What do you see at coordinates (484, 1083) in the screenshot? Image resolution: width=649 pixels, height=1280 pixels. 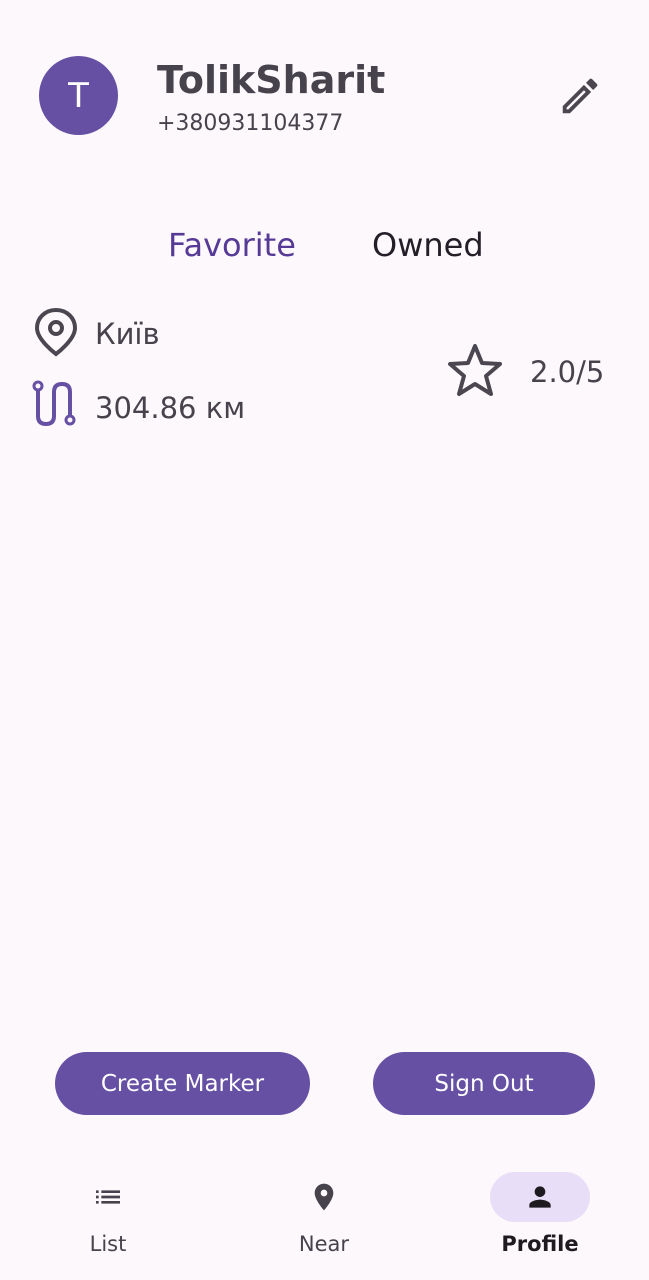 I see `sign-out-button: Sign Out` at bounding box center [484, 1083].